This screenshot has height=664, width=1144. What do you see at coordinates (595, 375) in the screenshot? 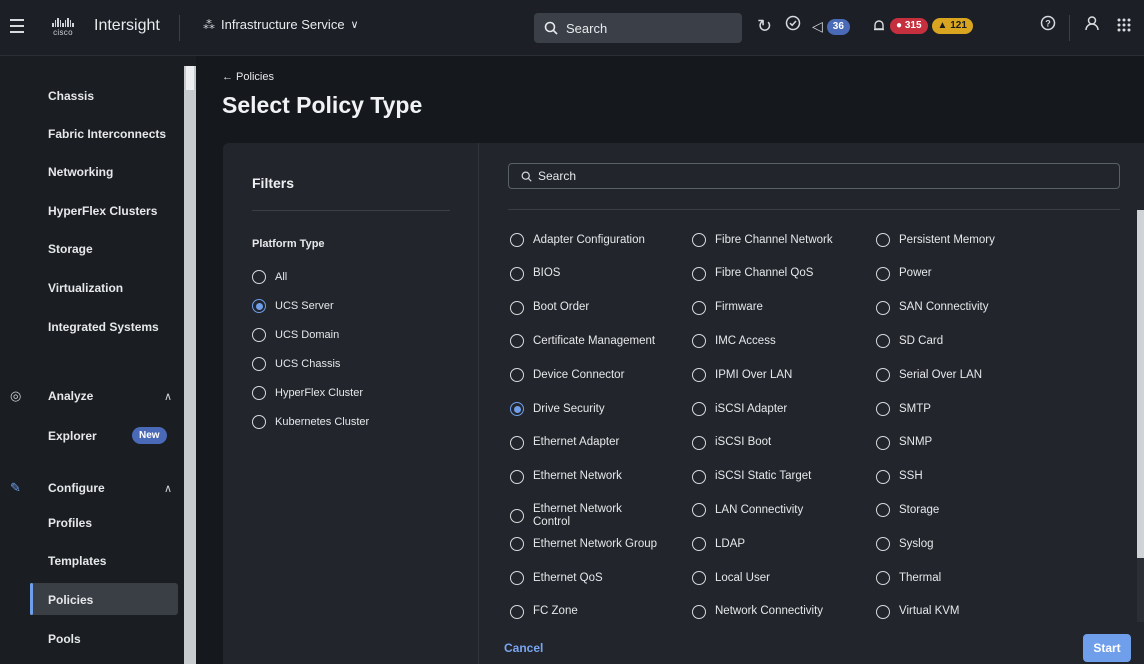
I see `policy-option-device-connector: Device Connector` at bounding box center [595, 375].